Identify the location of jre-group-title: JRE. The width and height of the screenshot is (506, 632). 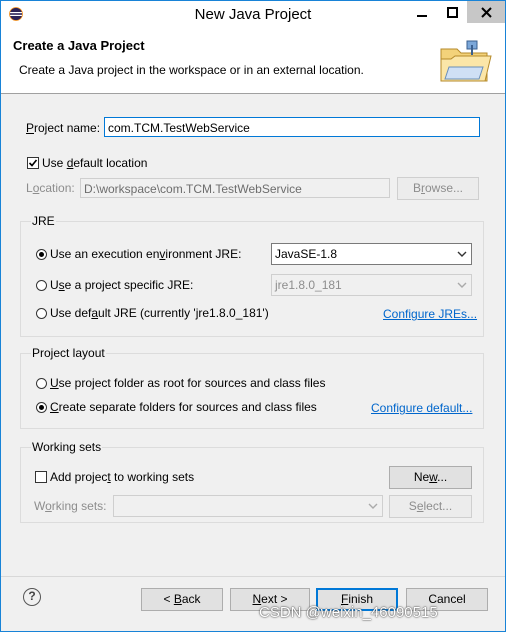
(43, 221).